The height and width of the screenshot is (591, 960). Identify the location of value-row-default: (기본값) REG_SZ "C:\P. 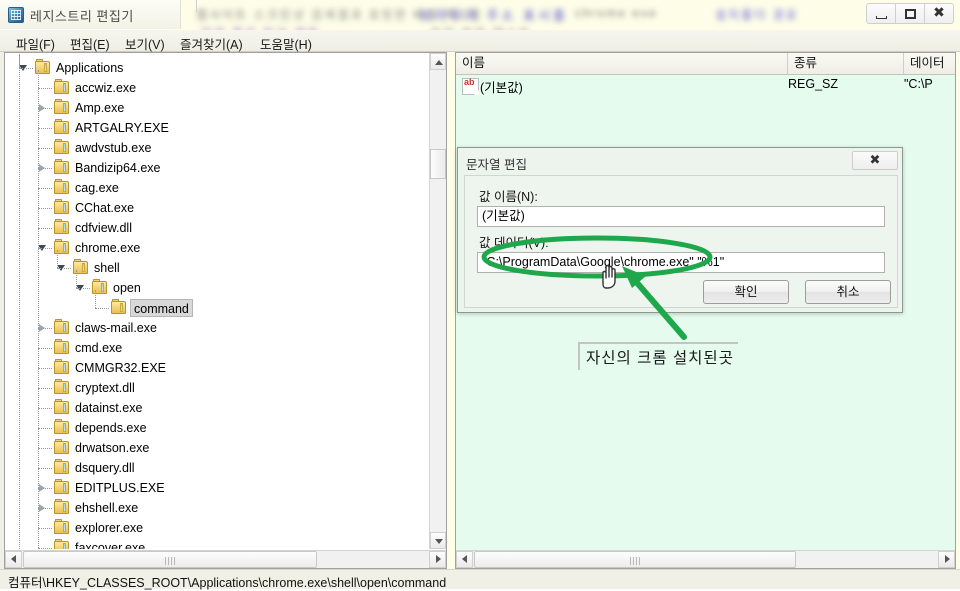
(705, 85).